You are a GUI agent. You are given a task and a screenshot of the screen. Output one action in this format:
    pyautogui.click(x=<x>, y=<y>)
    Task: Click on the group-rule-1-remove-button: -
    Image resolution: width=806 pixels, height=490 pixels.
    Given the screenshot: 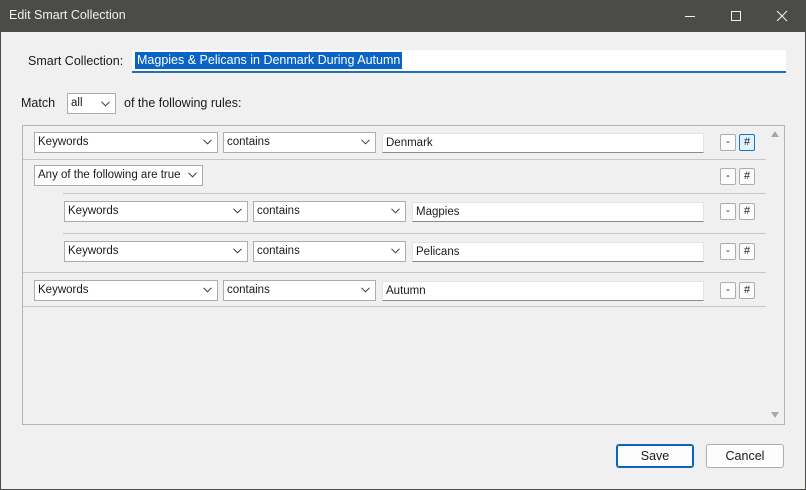 What is the action you would take?
    pyautogui.click(x=728, y=211)
    